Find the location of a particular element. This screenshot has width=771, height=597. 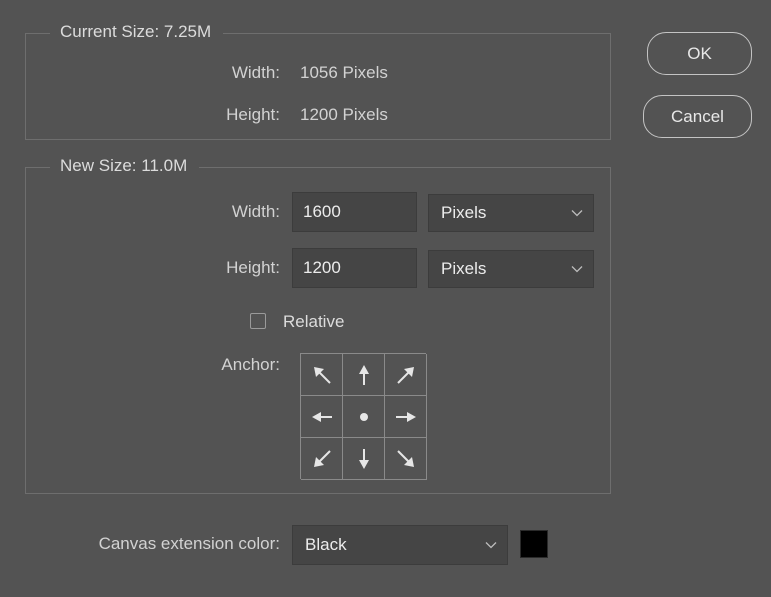

anchor-right is located at coordinates (406, 417).